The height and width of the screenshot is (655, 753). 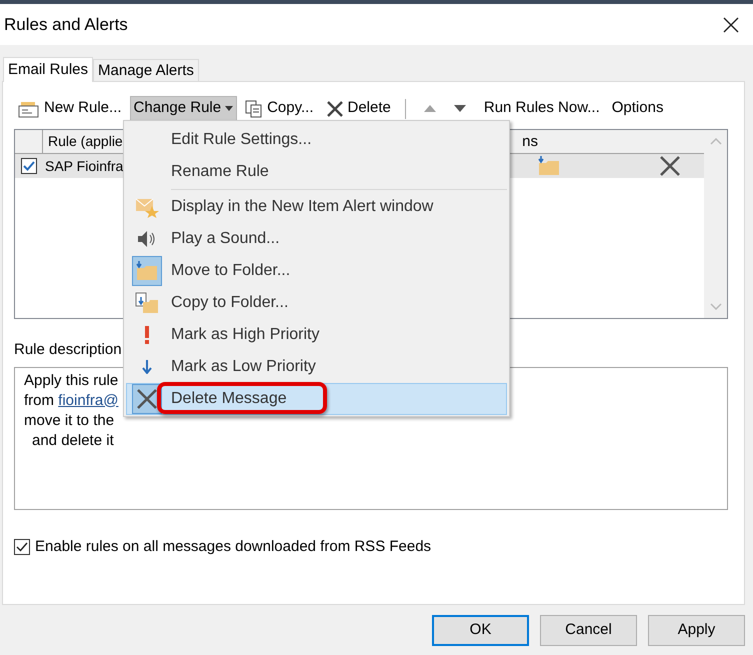 I want to click on toolbar-button: Options, so click(x=638, y=108).